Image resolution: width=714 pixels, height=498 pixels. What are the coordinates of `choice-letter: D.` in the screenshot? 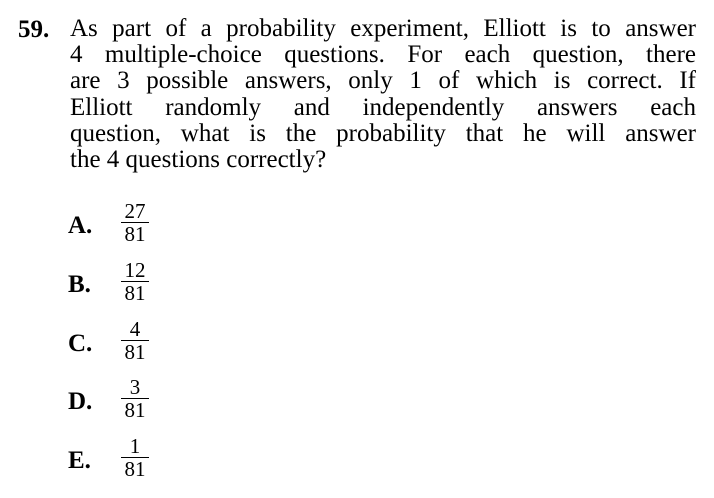 It's located at (80, 401).